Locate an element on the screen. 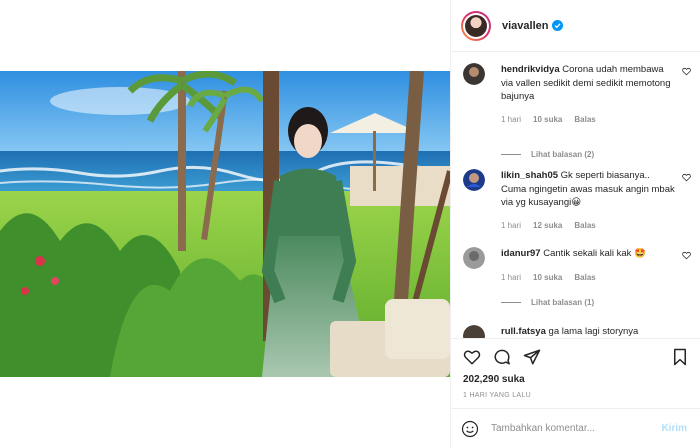 The width and height of the screenshot is (700, 448). post-header: viavallen is located at coordinates (575, 26).